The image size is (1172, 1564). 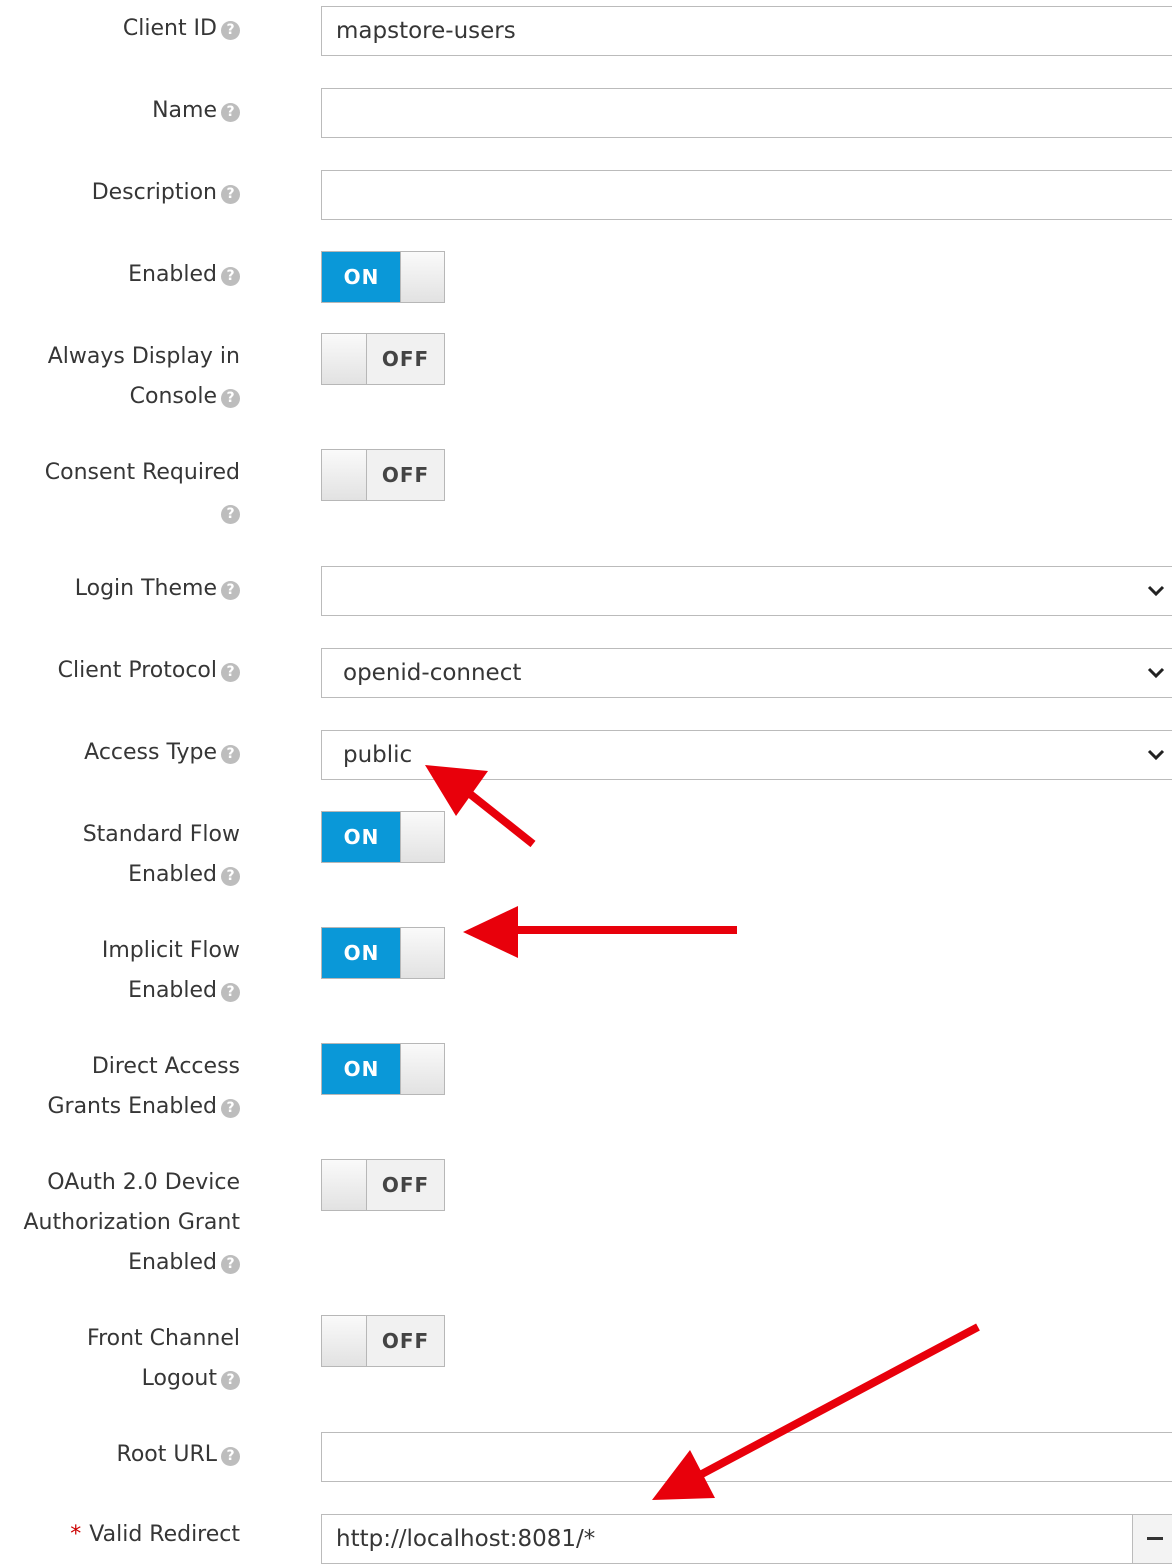 What do you see at coordinates (76, 1534) in the screenshot?
I see `required-marker: *` at bounding box center [76, 1534].